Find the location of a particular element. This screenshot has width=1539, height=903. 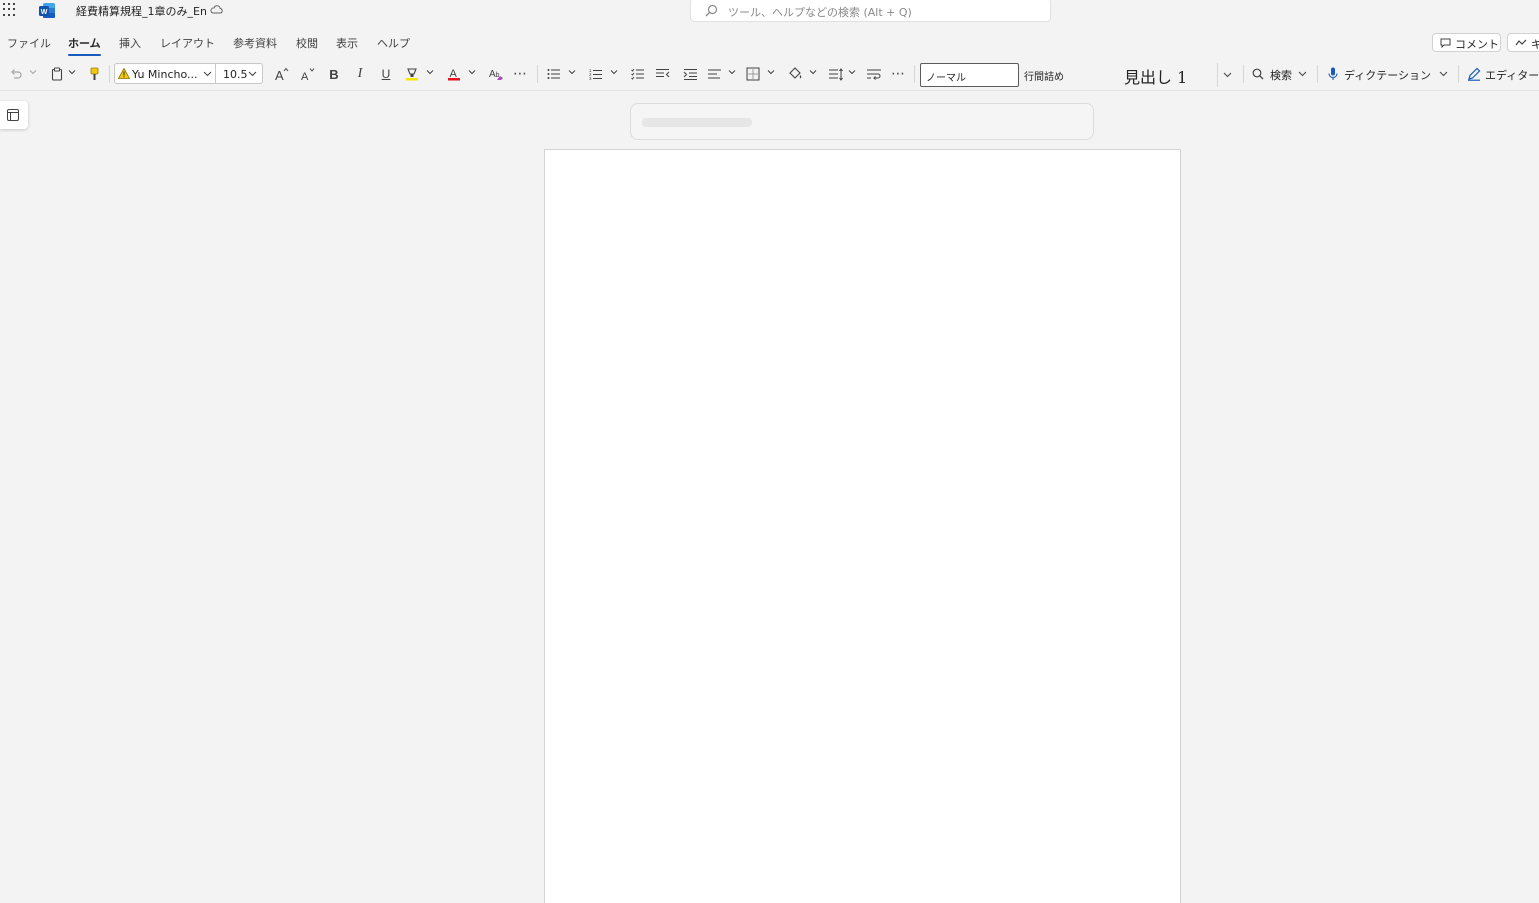

font-size-dropdown: 10.5 is located at coordinates (239, 73).